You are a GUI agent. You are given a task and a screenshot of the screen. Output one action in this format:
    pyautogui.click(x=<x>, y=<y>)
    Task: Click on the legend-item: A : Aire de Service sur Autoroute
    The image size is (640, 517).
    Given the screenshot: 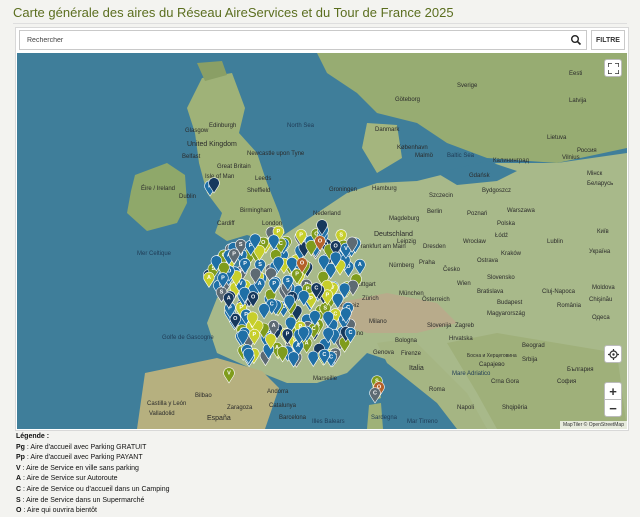 What is the action you would take?
    pyautogui.click(x=92, y=479)
    